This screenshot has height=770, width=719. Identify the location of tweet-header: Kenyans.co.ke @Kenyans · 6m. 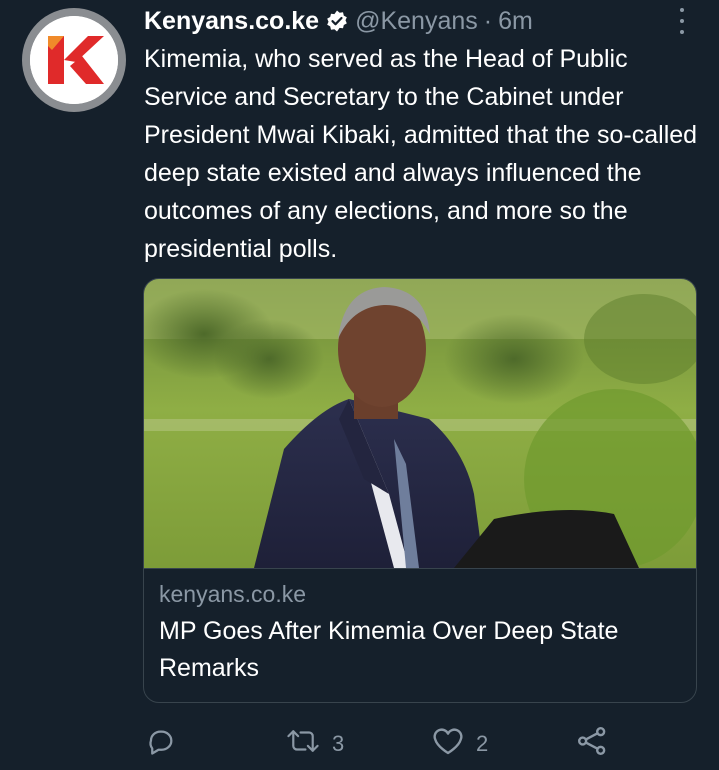
(338, 21).